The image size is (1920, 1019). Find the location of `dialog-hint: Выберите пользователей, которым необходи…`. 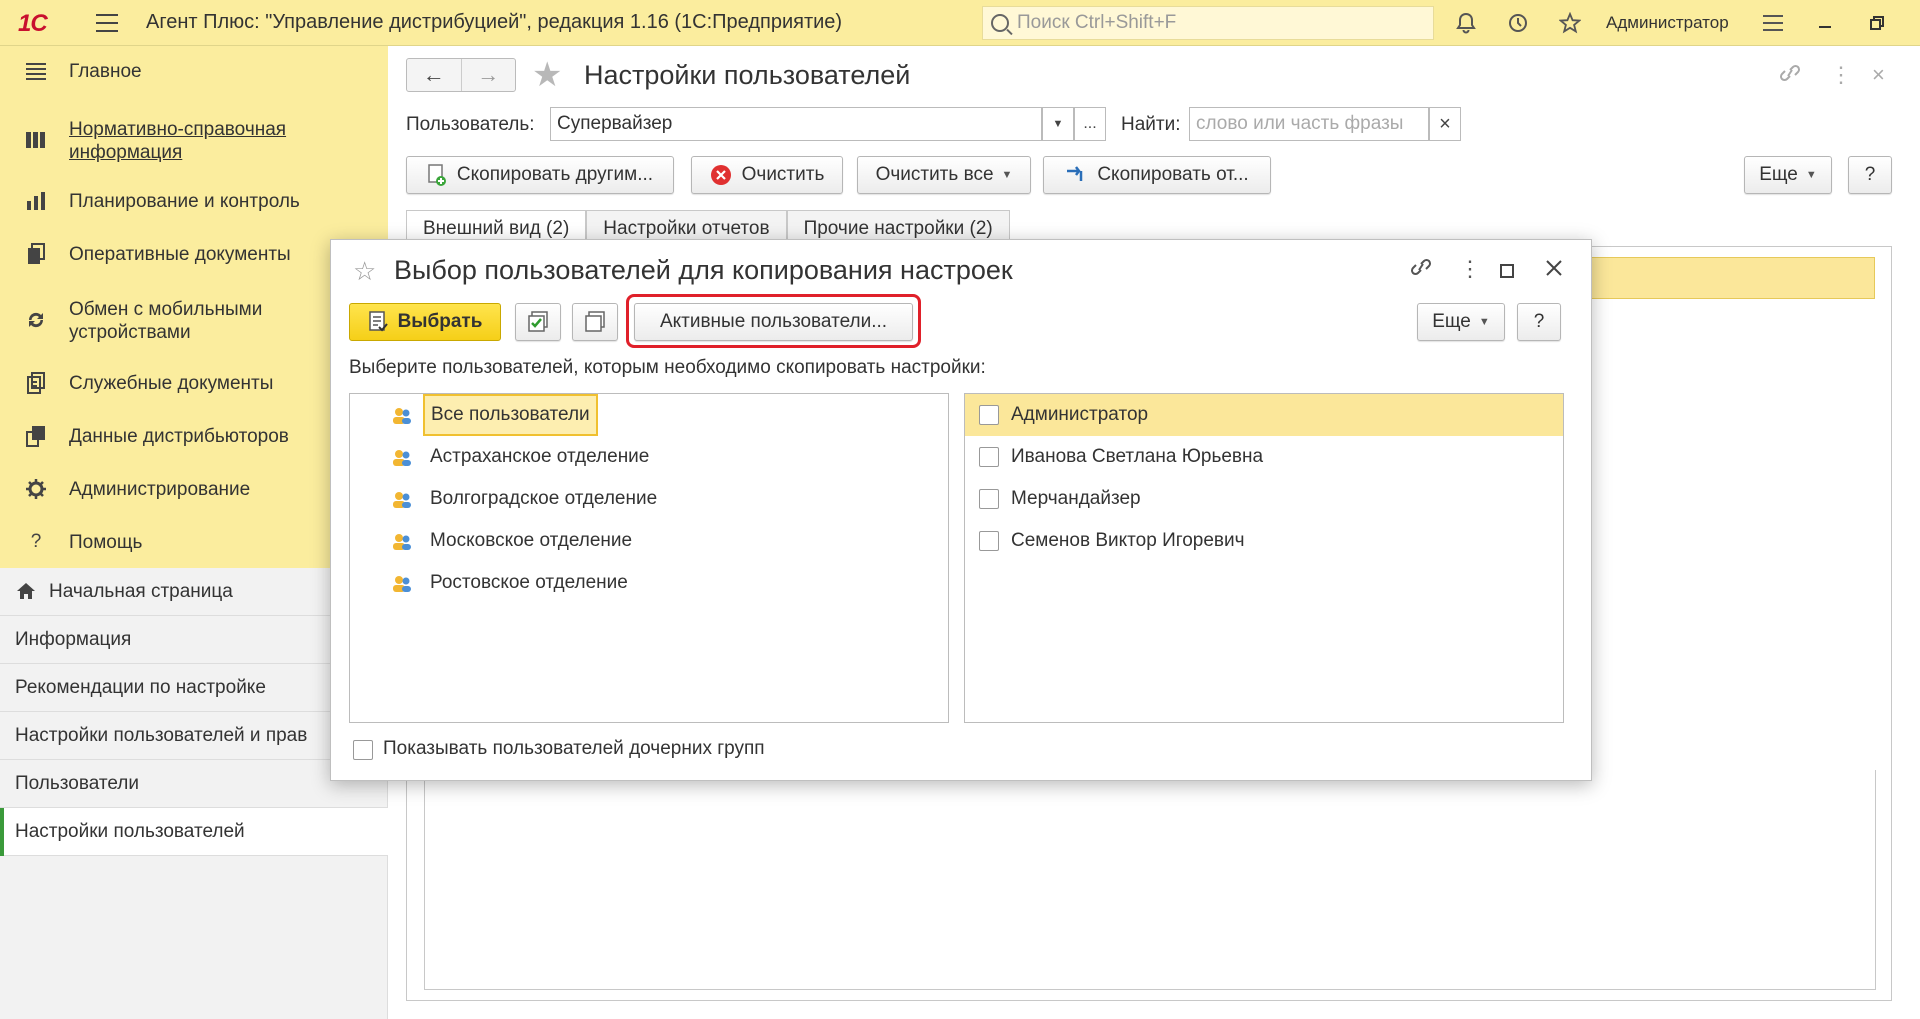

dialog-hint: Выберите пользователей, которым необходи… is located at coordinates (667, 367).